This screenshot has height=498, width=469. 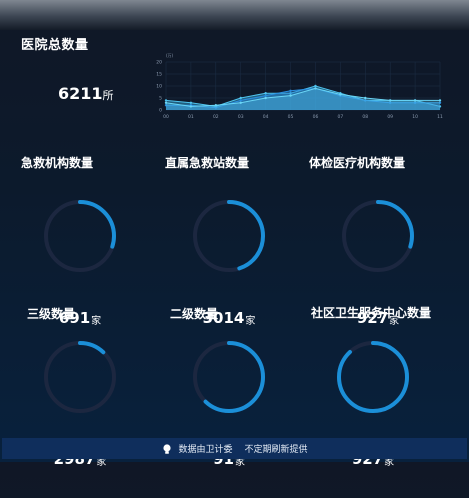 What do you see at coordinates (299, 86) in the screenshot?
I see `hospital-trend-chart: (万) 20 15 10 5 000 01 02 03 04 05 06 07 08 09 10 11` at bounding box center [299, 86].